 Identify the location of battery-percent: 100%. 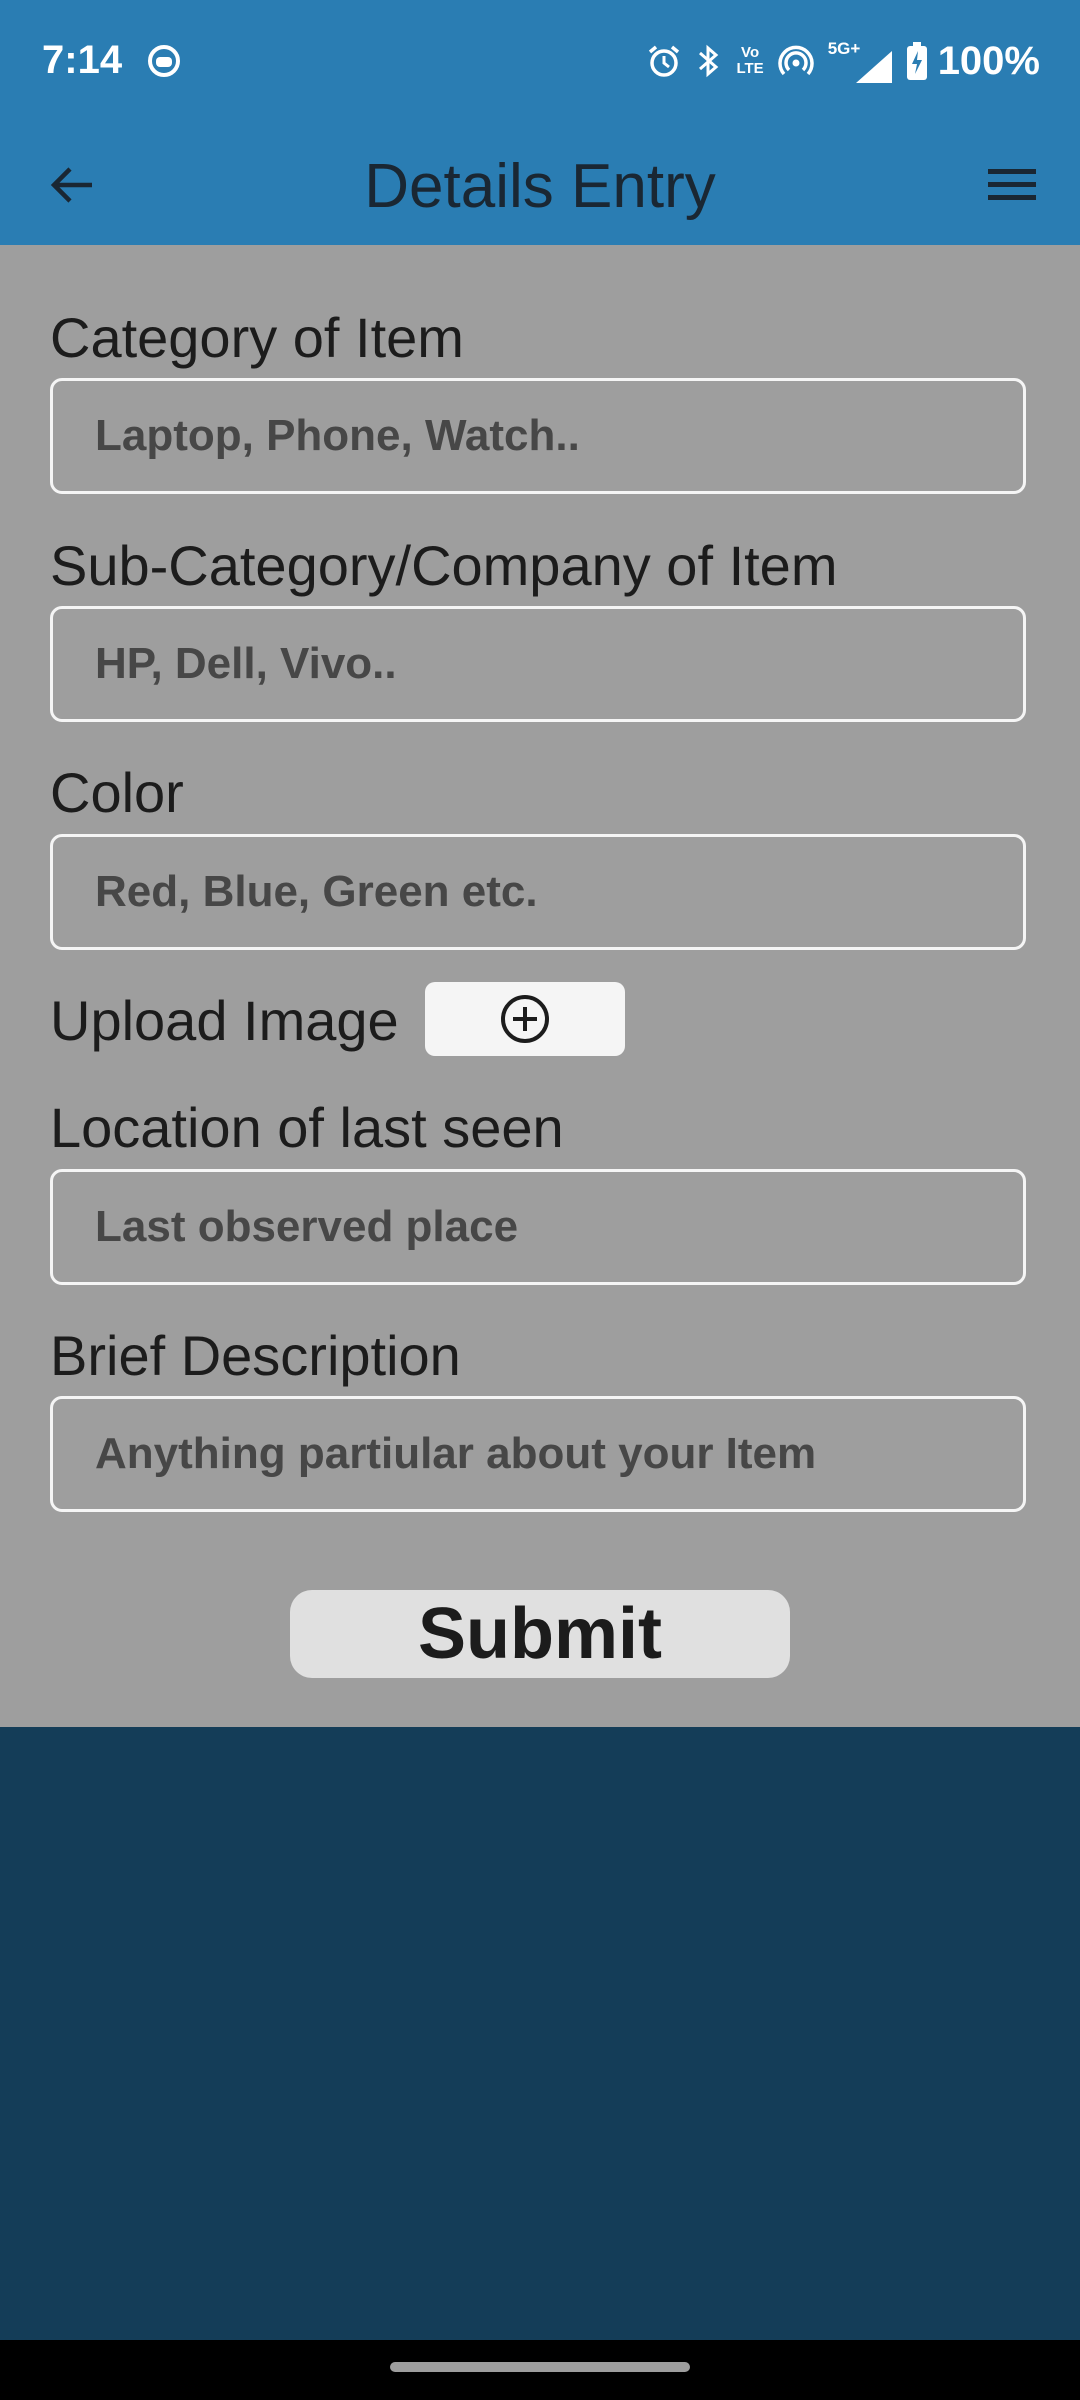
(988, 60).